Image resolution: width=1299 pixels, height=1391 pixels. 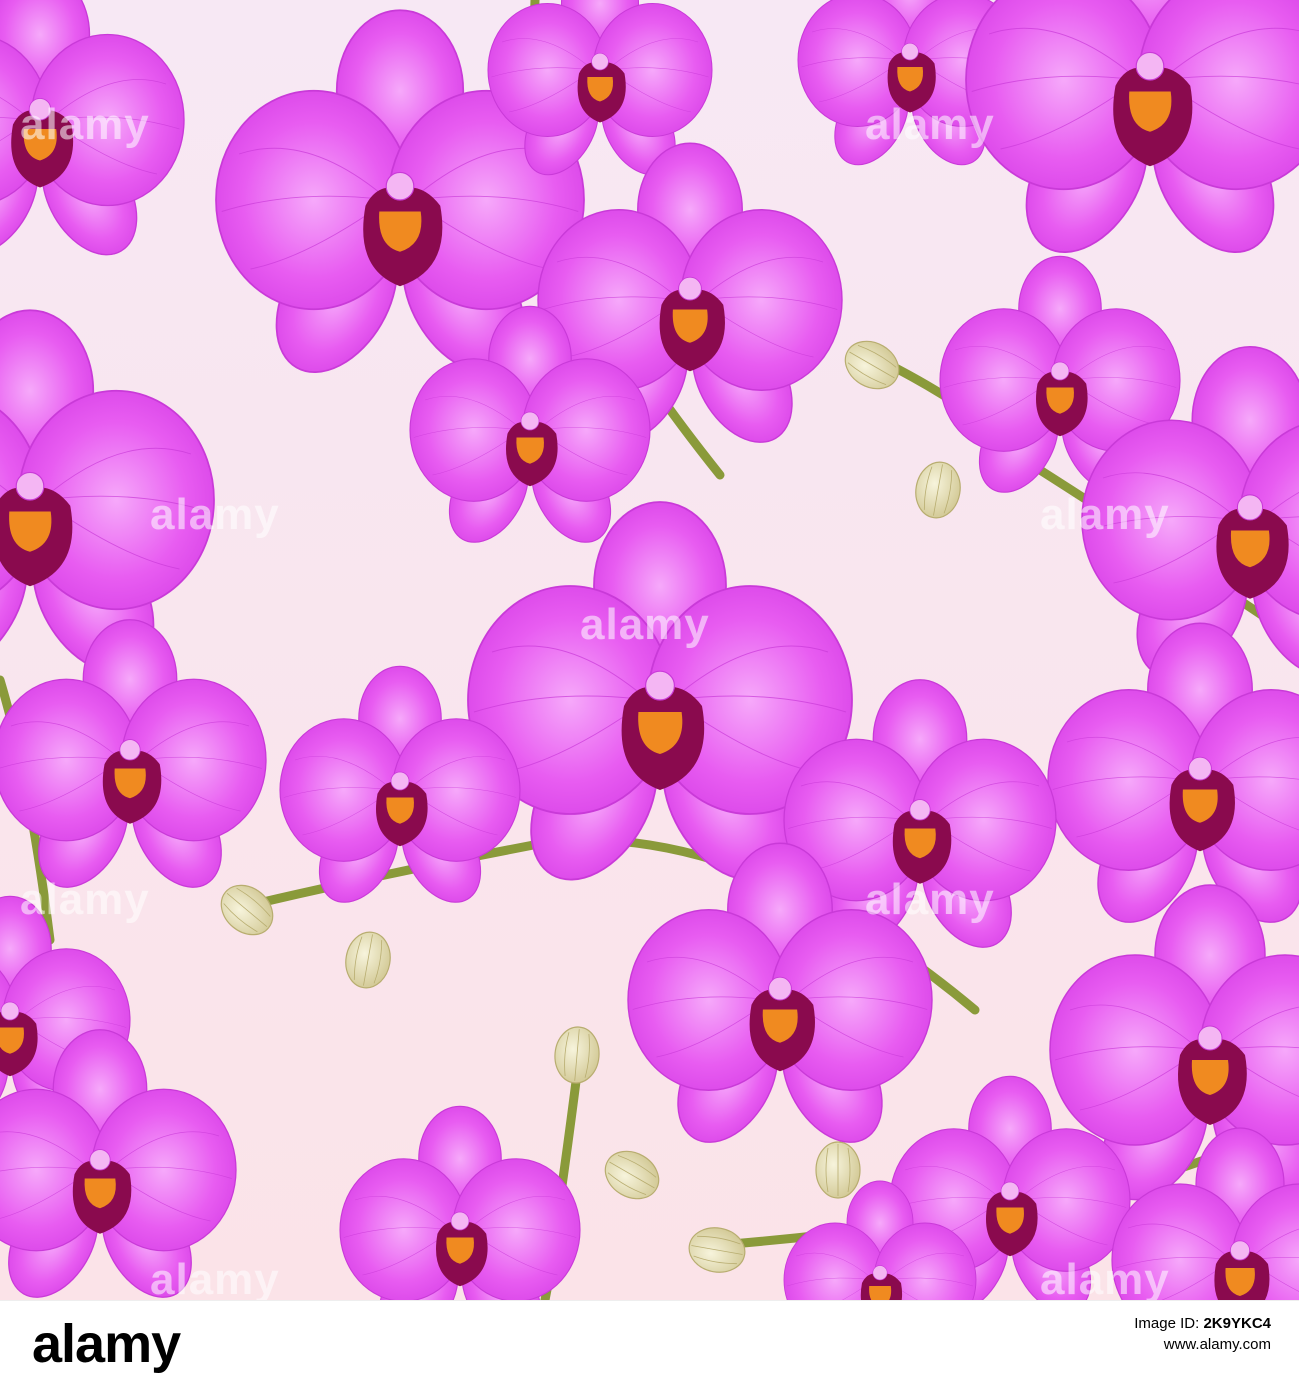 What do you see at coordinates (1202, 1323) in the screenshot?
I see `image-id-line: Image ID: 2K9YKC4` at bounding box center [1202, 1323].